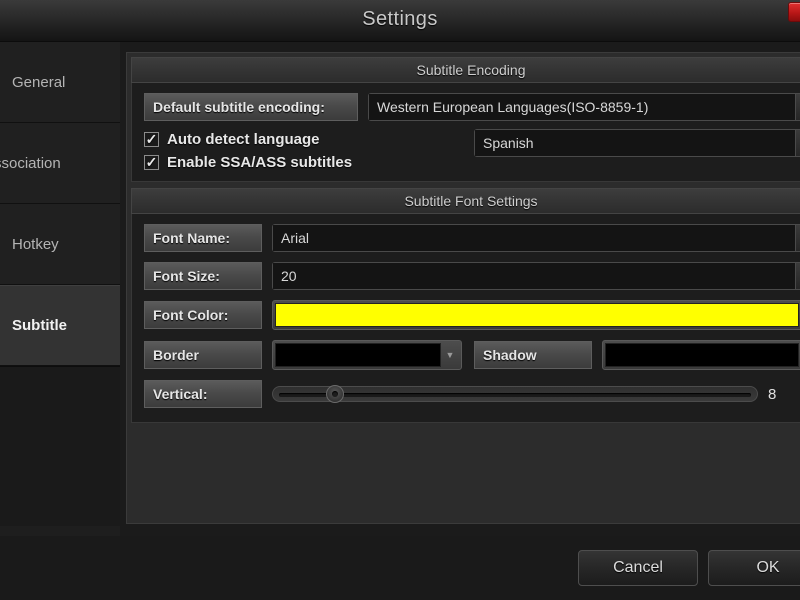 The image size is (800, 600). What do you see at coordinates (638, 568) in the screenshot?
I see `cancel-button: Cancel` at bounding box center [638, 568].